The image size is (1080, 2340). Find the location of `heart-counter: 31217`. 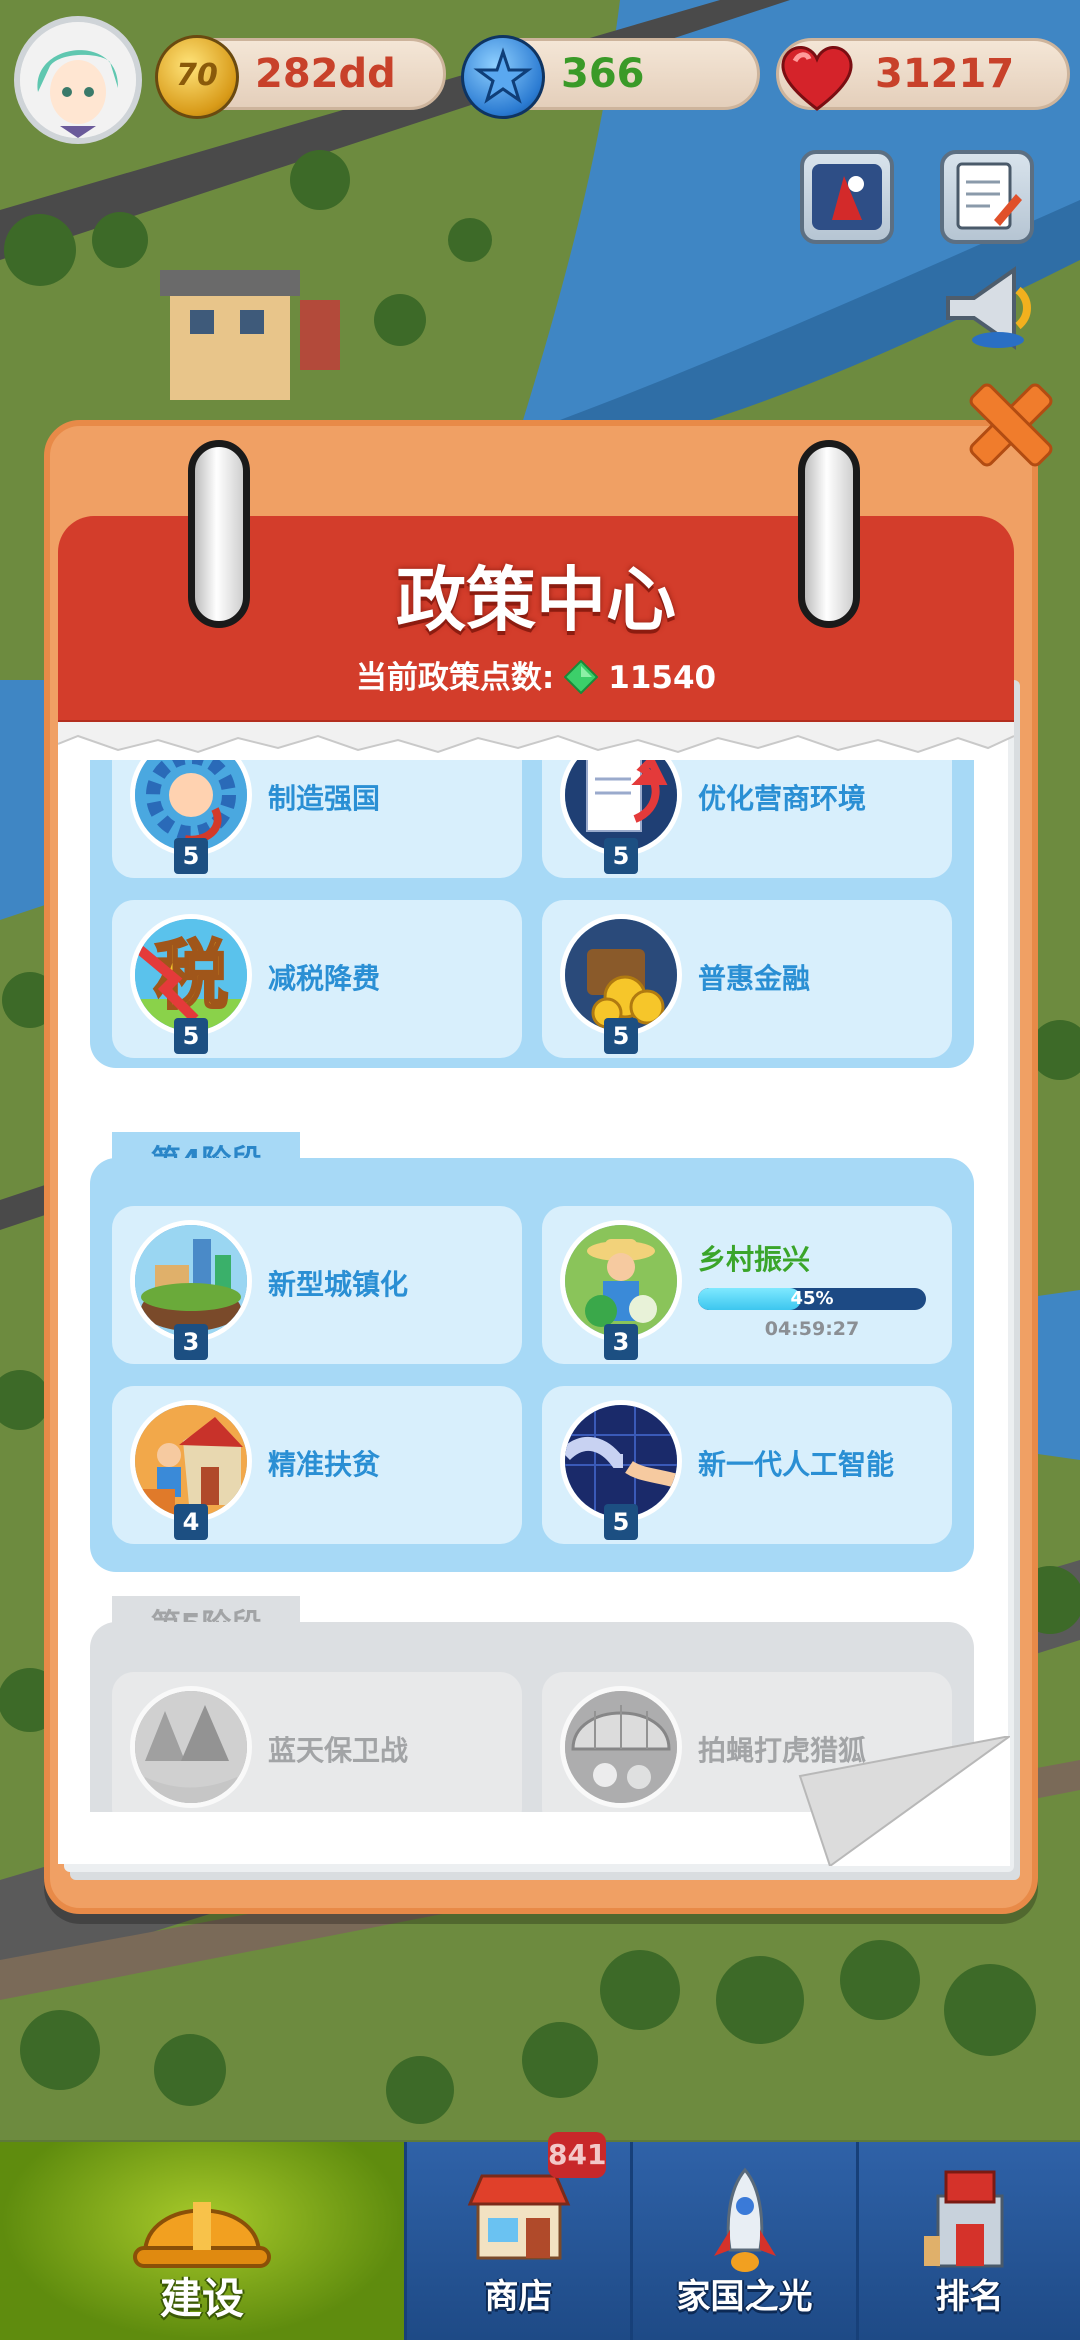

heart-counter: 31217 is located at coordinates (923, 74).